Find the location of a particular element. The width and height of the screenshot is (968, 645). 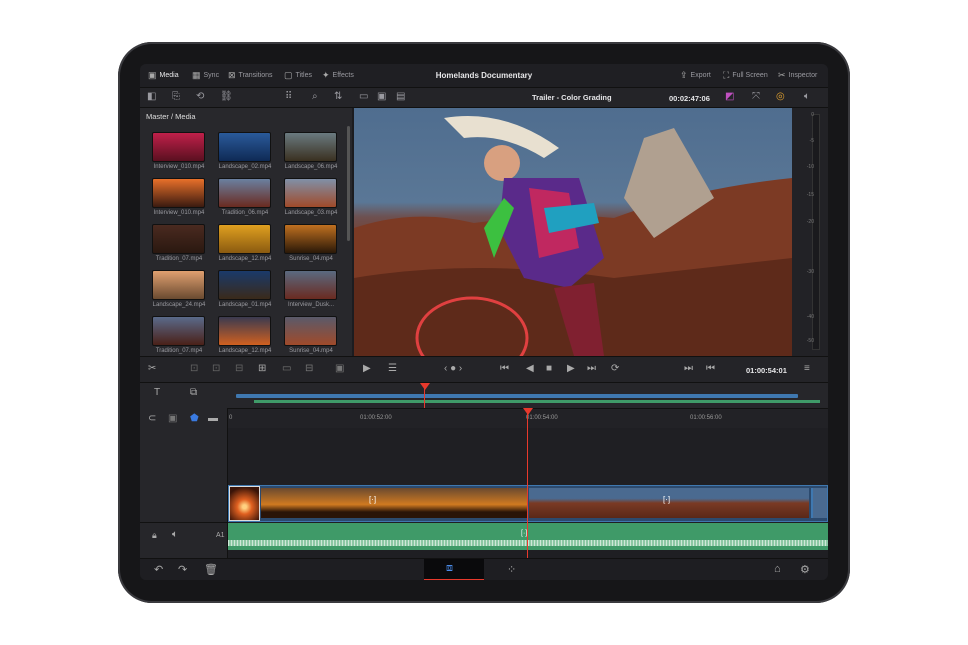

inspector-button: ✂ Inspector is located at coordinates (797, 75).